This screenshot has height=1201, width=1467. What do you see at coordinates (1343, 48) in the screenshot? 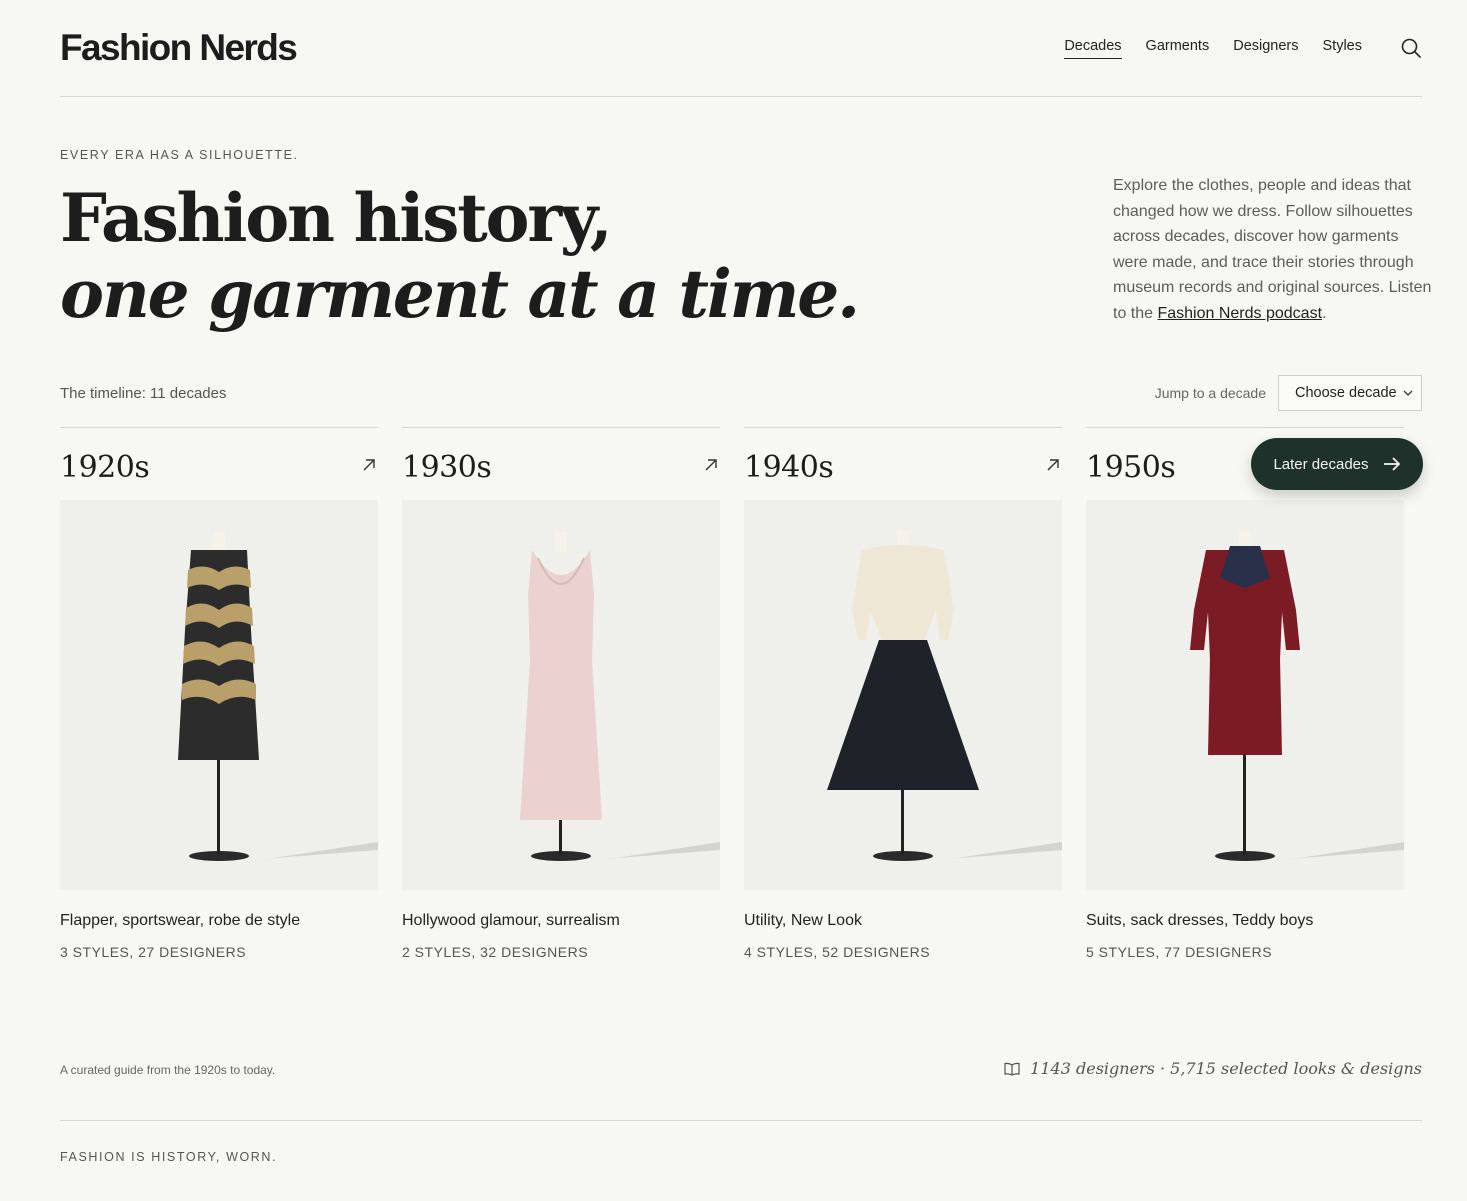
I see `nav-styles: Styles` at bounding box center [1343, 48].